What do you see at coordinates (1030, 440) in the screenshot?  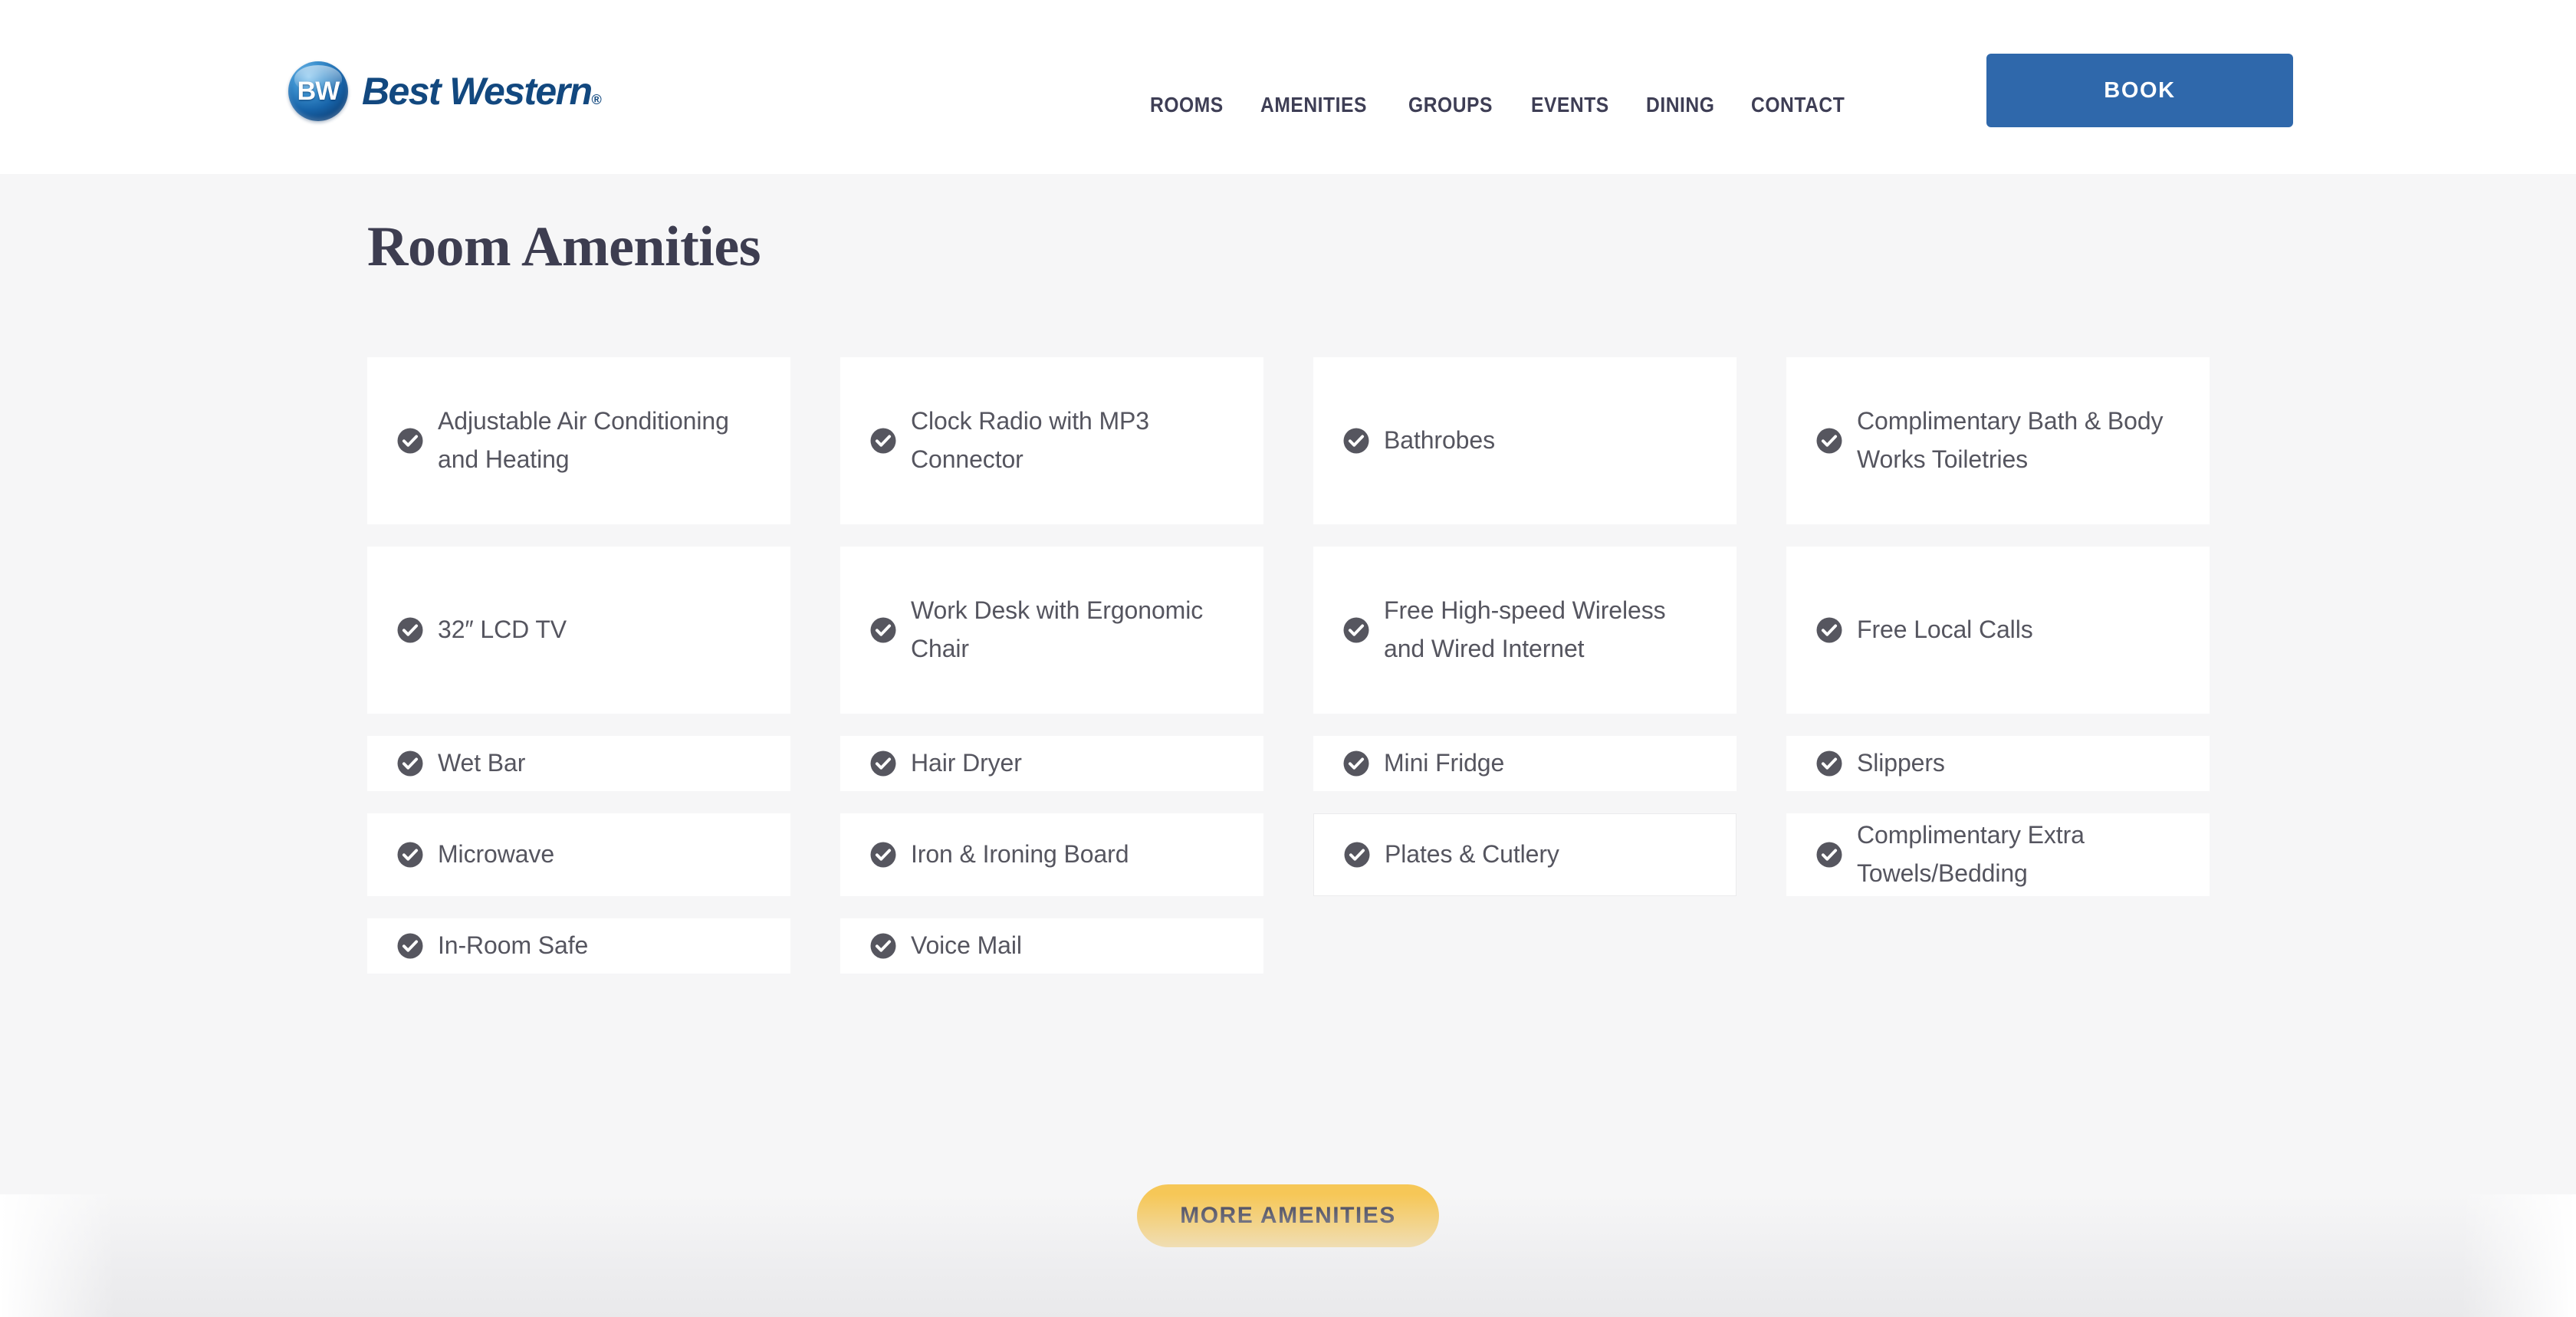 I see `amenity-label: Clock Radio with MP3 Connector` at bounding box center [1030, 440].